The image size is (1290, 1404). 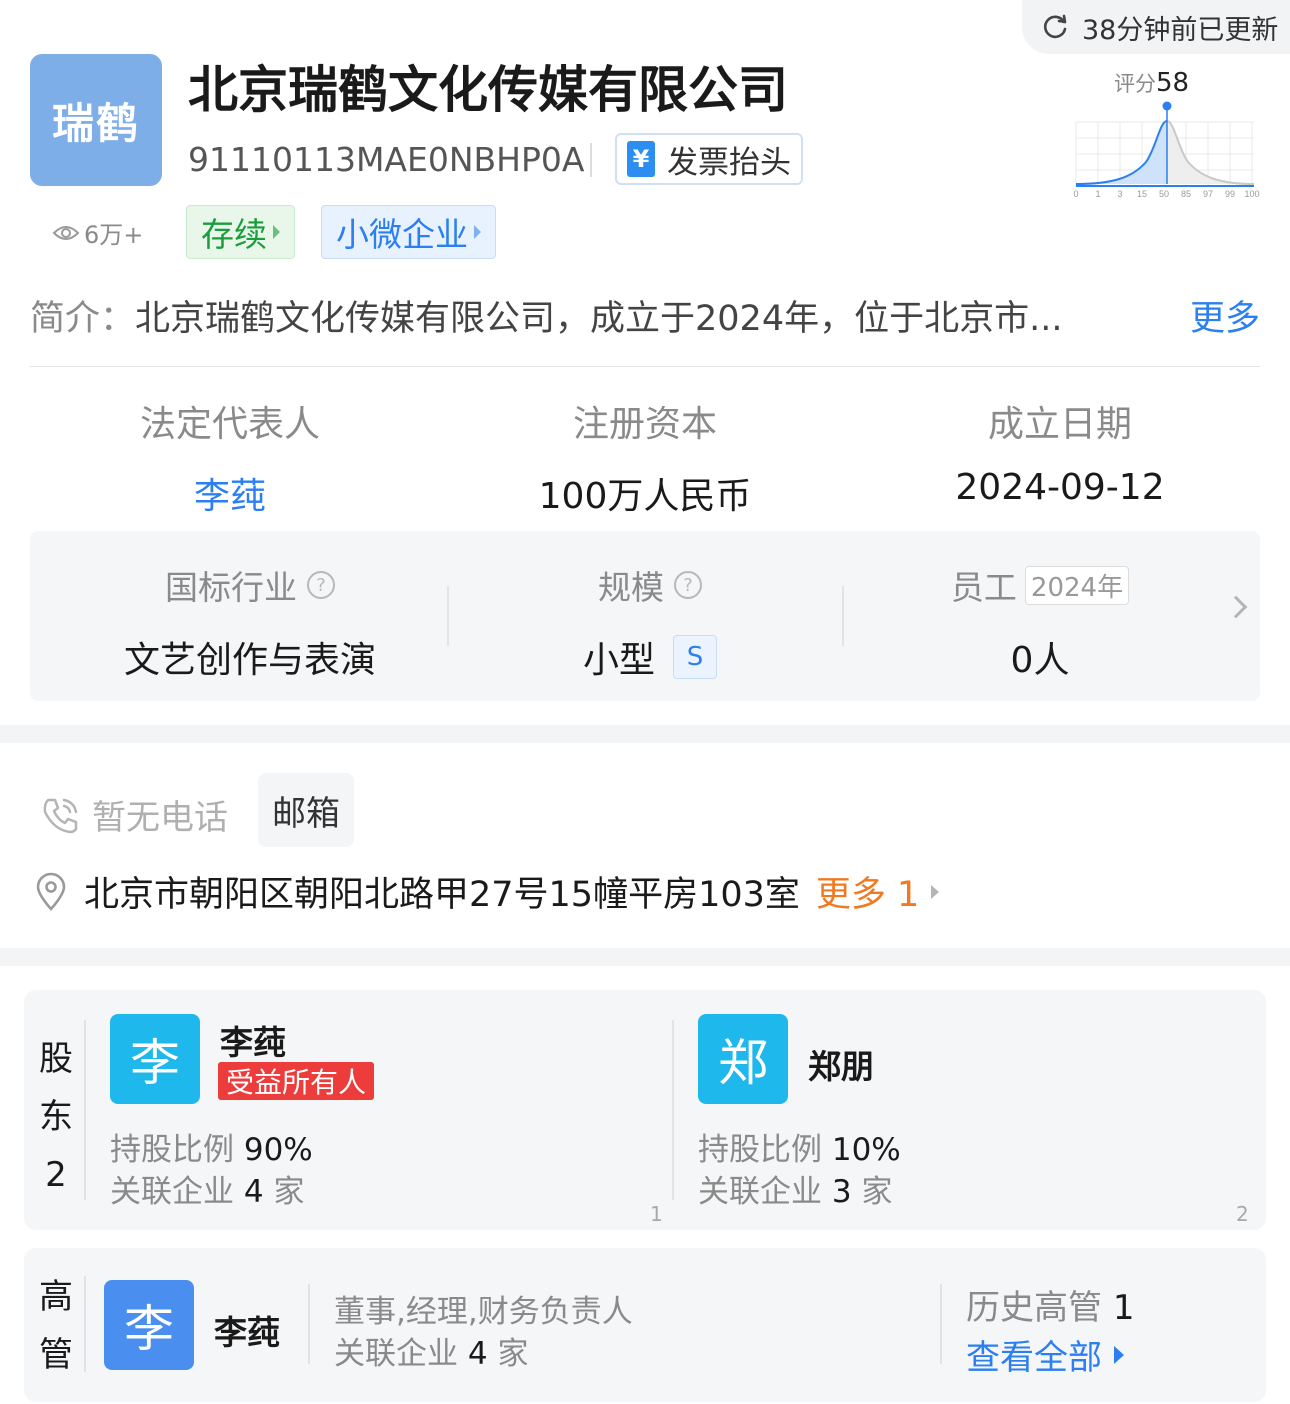 What do you see at coordinates (56, 1117) in the screenshot?
I see `shareholders-label: 股 东 2` at bounding box center [56, 1117].